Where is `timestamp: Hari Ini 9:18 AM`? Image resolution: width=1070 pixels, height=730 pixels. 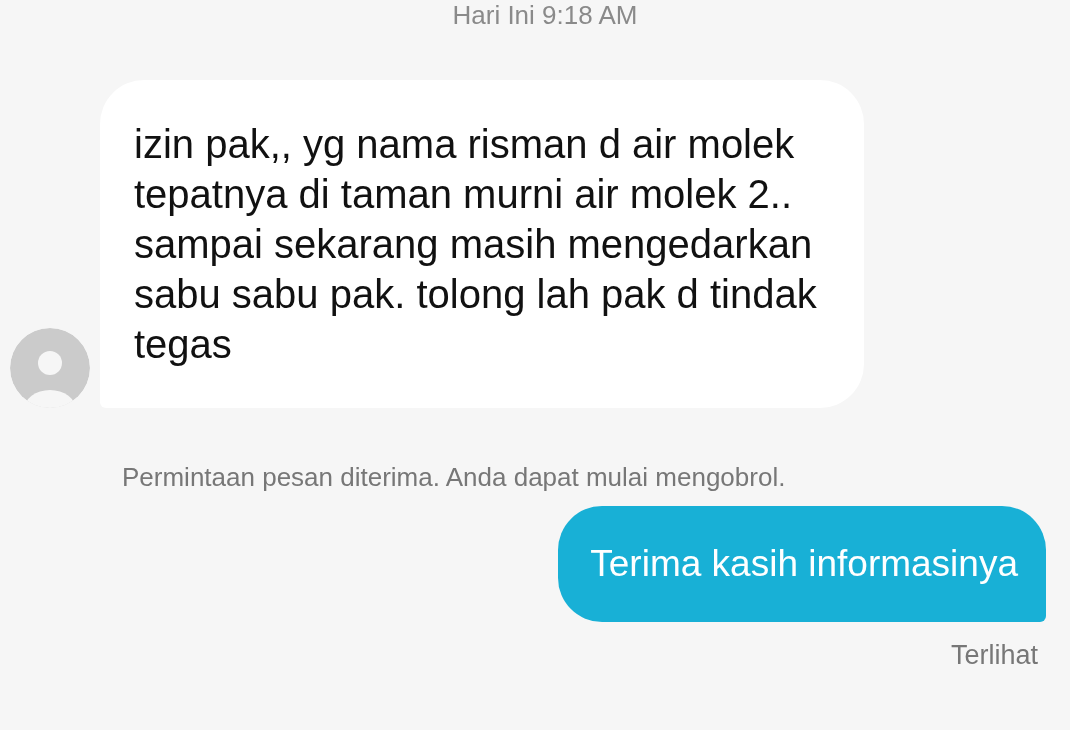 timestamp: Hari Ini 9:18 AM is located at coordinates (545, 15).